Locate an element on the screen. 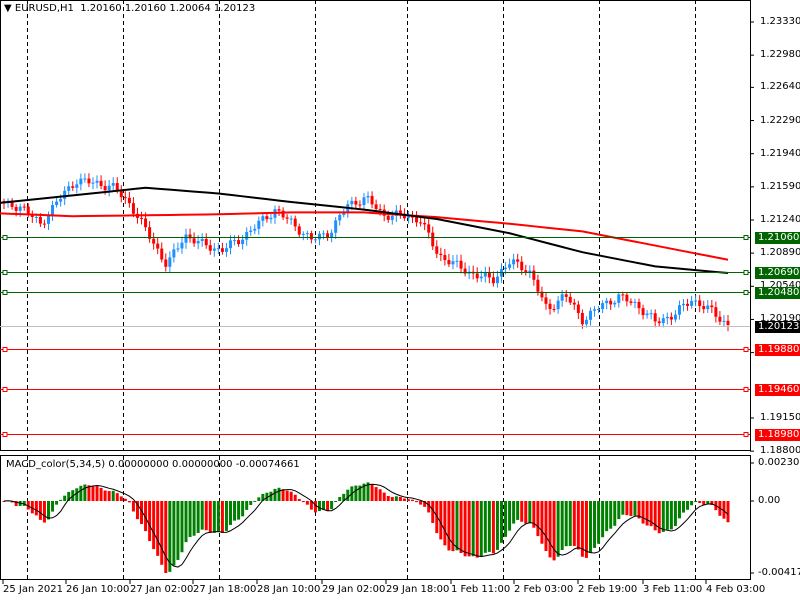 The image size is (800, 600). time-axis-label: 2 Feb 03:00 is located at coordinates (544, 589).